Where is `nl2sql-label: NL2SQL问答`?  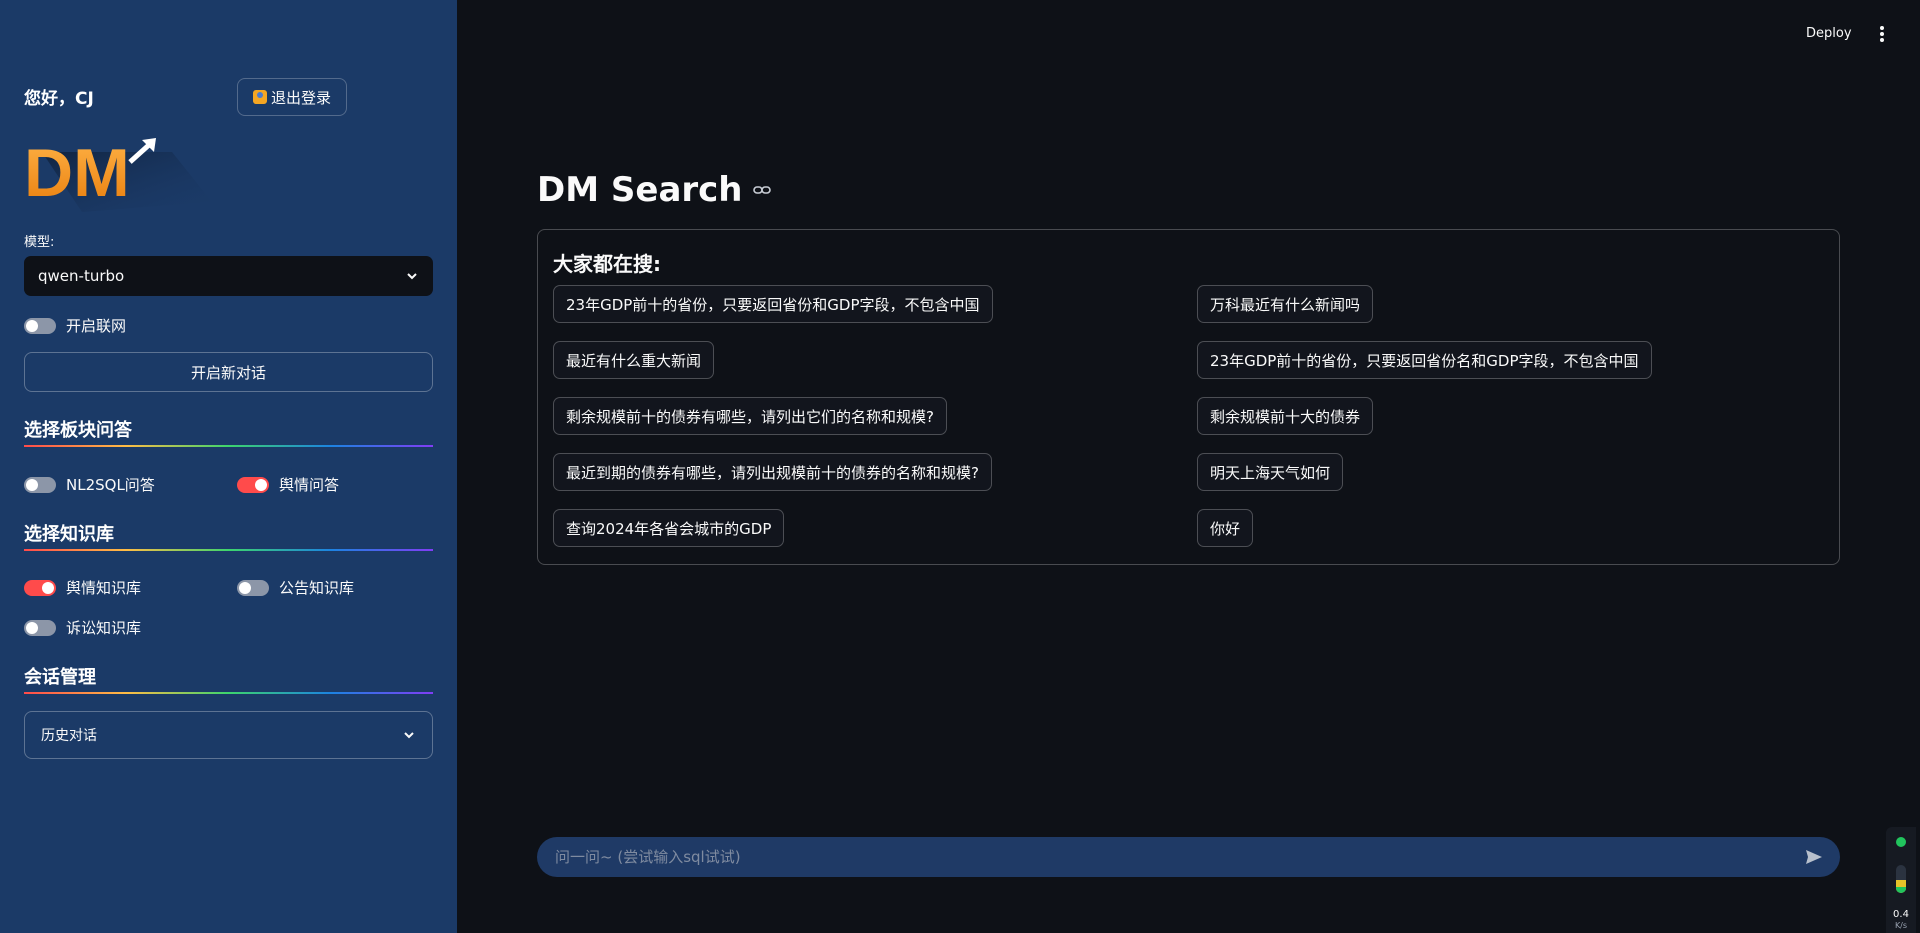
nl2sql-label: NL2SQL问答 is located at coordinates (110, 485).